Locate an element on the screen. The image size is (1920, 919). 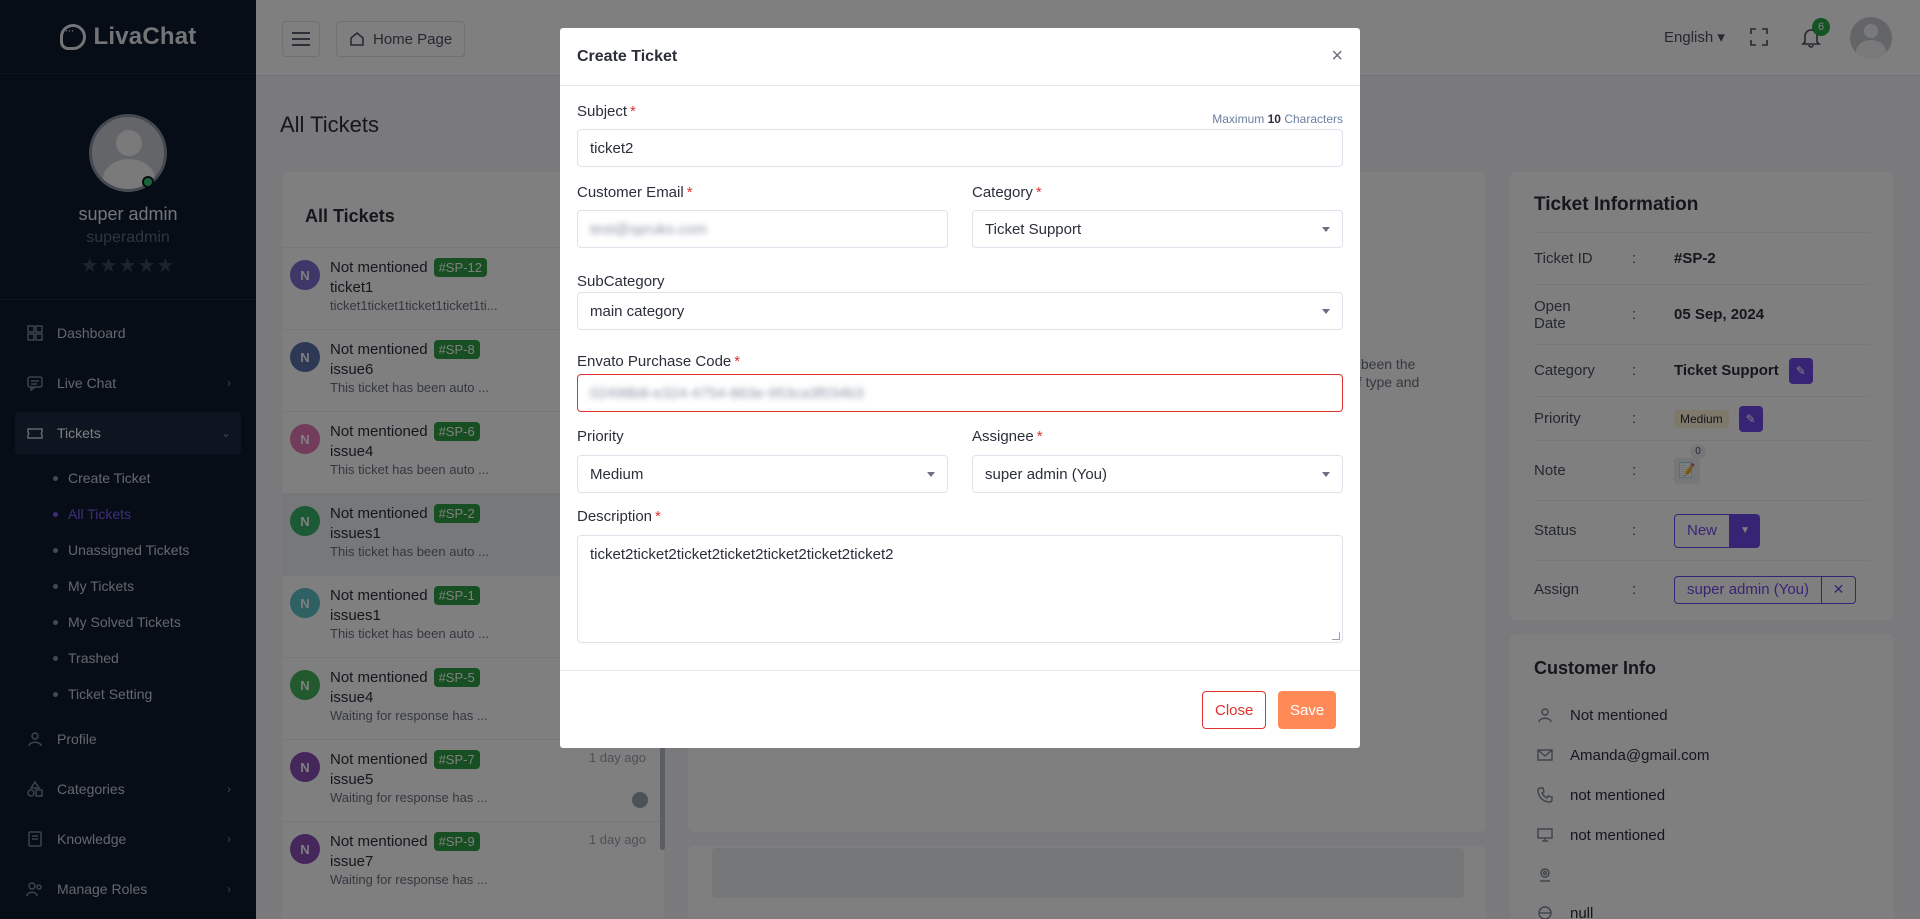
modal-title: Create Ticket is located at coordinates (627, 56).